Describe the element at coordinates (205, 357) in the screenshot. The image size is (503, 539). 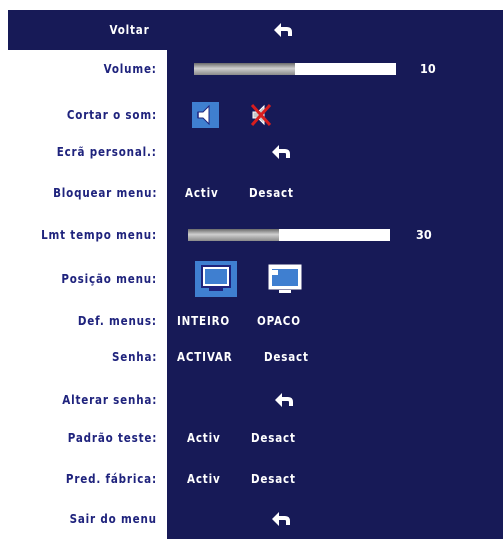
I see `password-on-option: ACTIVAR` at that location.